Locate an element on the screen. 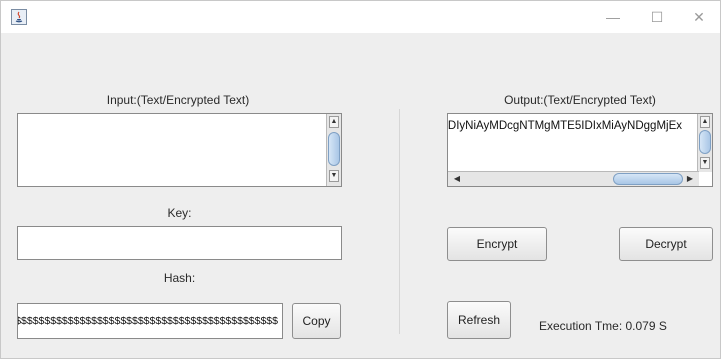 The image size is (721, 359). java-app-icon is located at coordinates (19, 17).